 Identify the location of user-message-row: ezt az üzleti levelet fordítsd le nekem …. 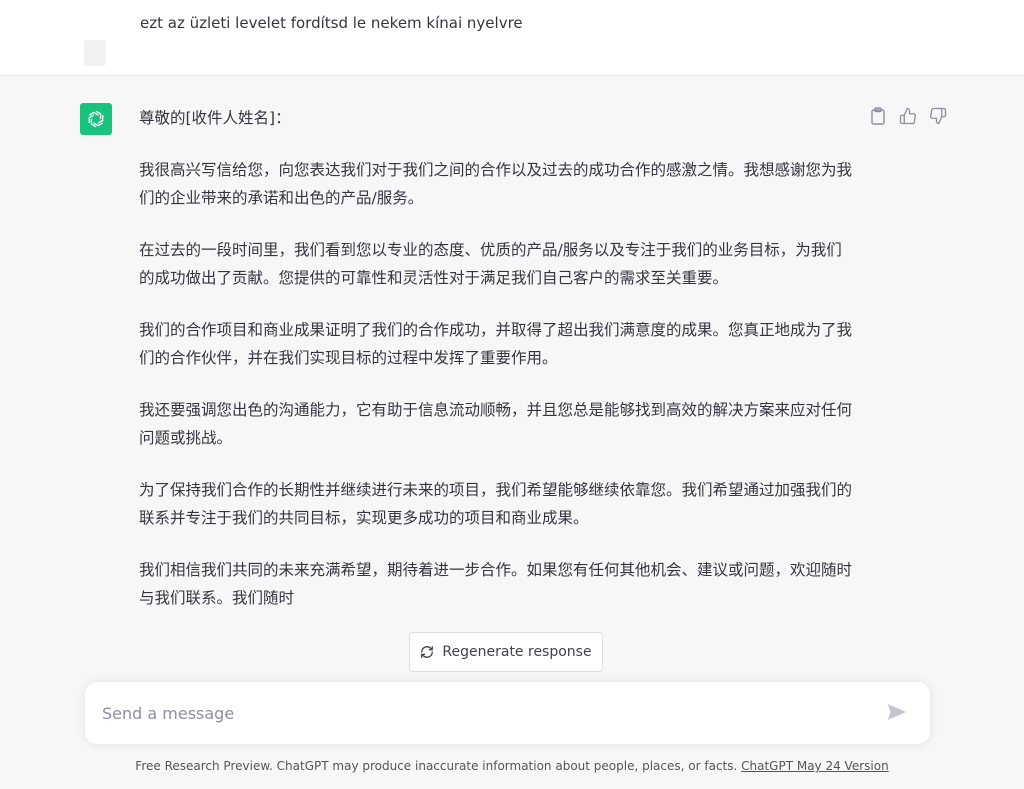
(512, 38).